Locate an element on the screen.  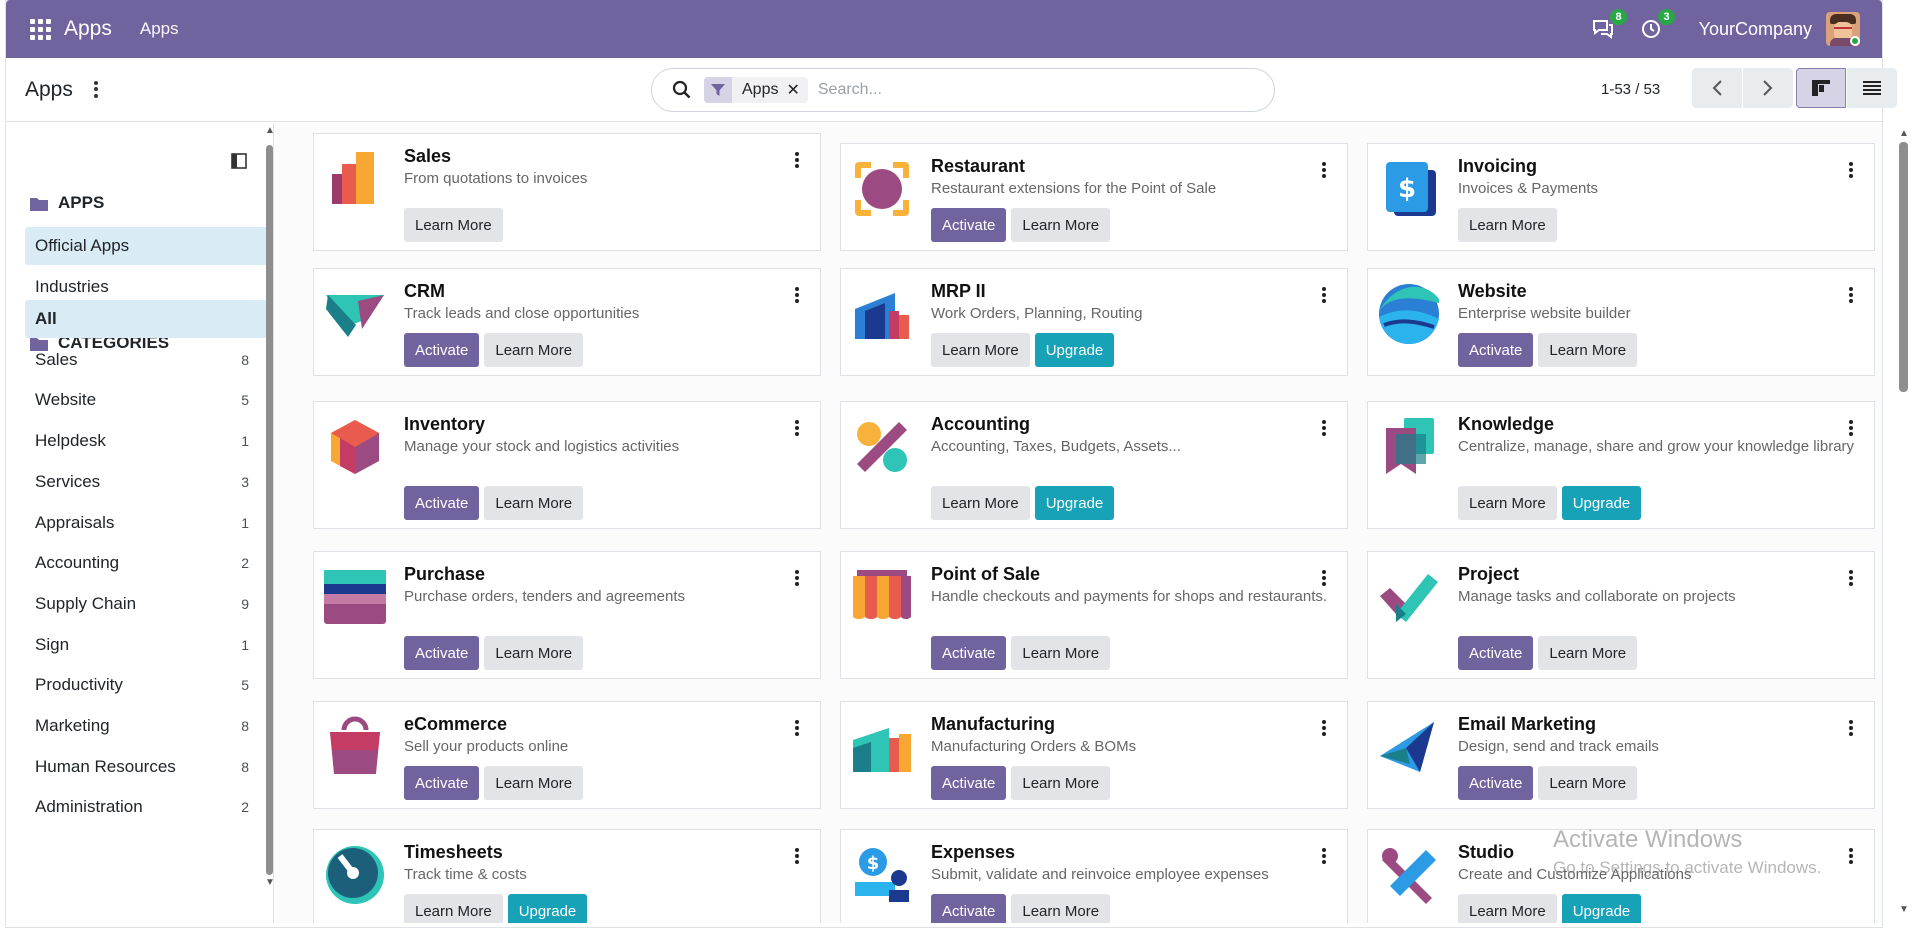
search-icon is located at coordinates (682, 90).